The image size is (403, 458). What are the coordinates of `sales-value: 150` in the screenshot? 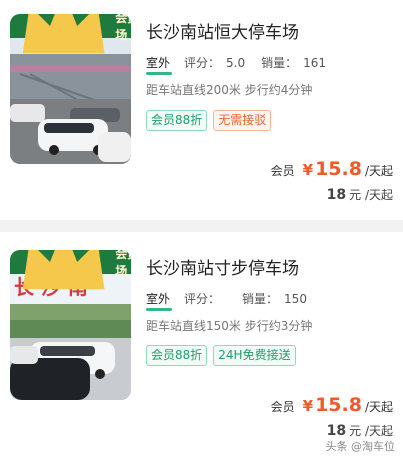 It's located at (295, 298).